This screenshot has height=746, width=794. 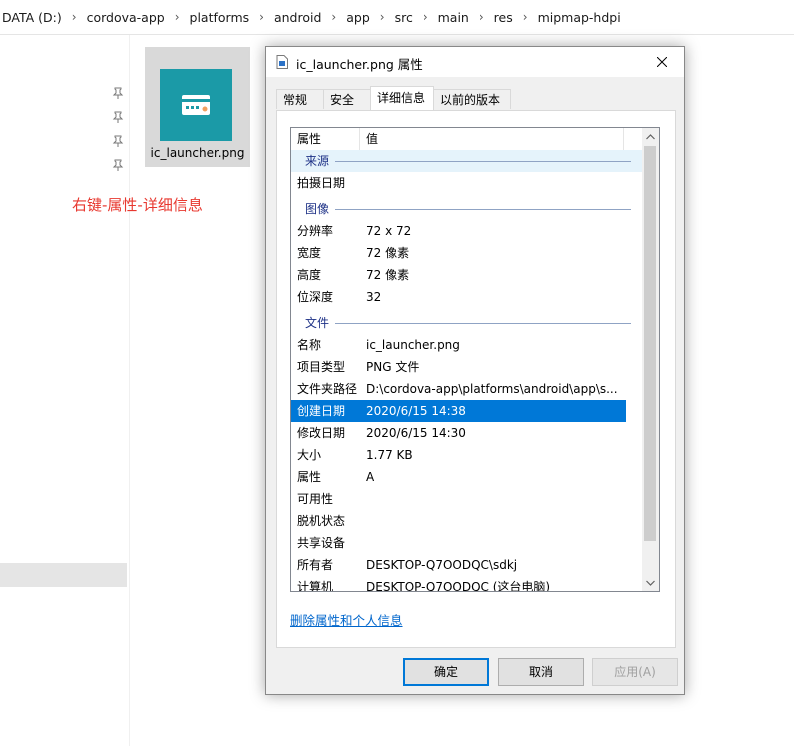 What do you see at coordinates (472, 99) in the screenshot?
I see `tab-previous-versions: 以前的版本` at bounding box center [472, 99].